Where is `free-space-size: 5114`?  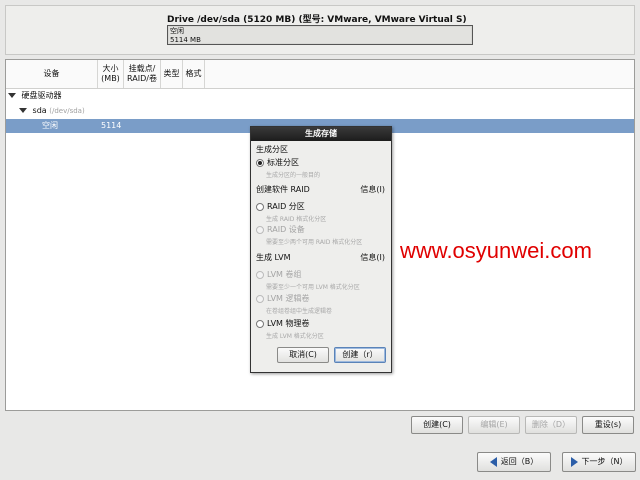
free-space-size: 5114 is located at coordinates (111, 125).